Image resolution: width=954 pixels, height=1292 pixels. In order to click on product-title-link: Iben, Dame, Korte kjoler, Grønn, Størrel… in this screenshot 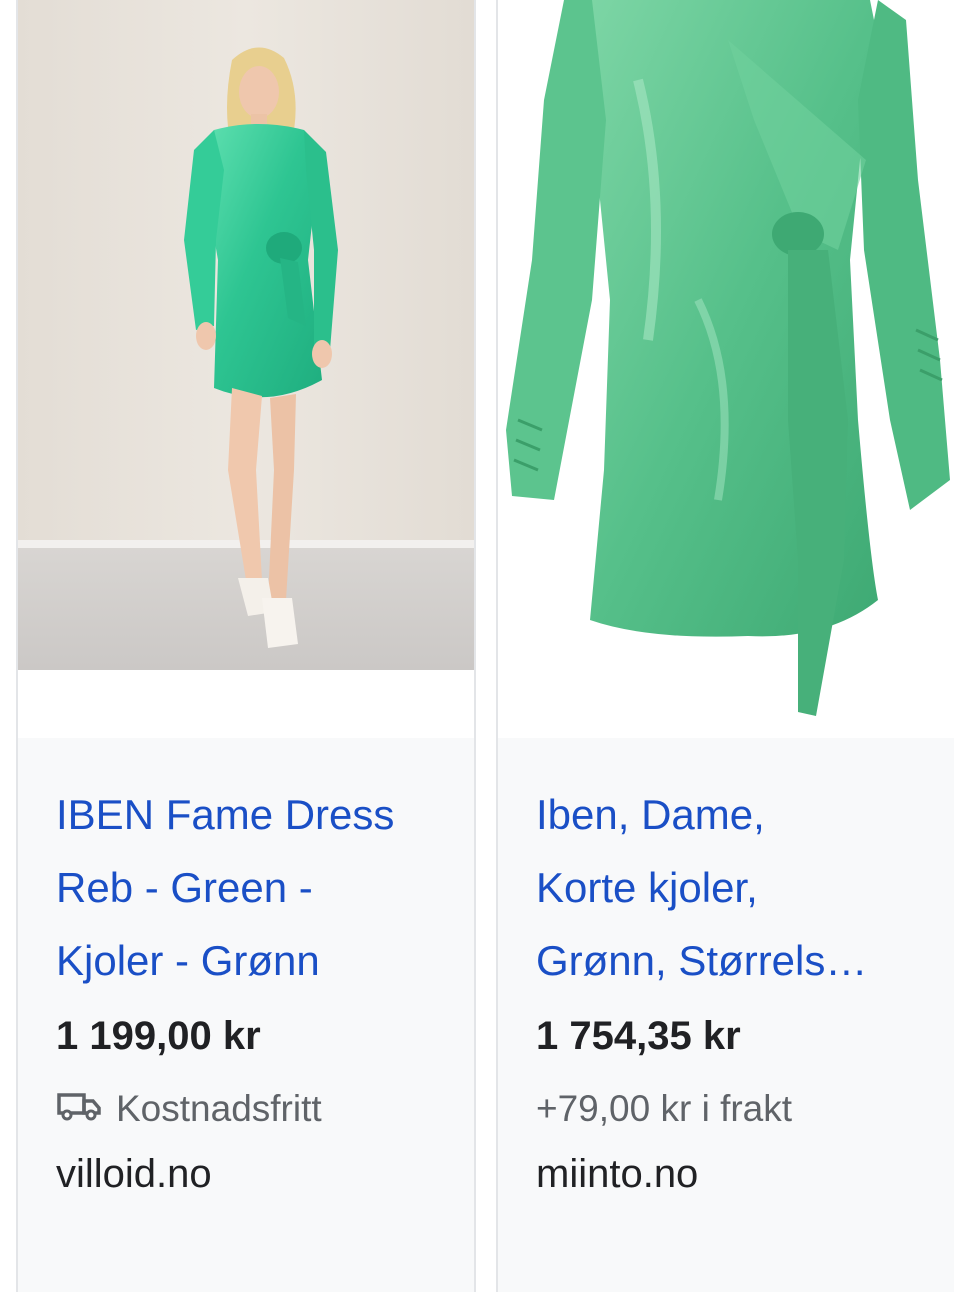, I will do `click(732, 887)`.